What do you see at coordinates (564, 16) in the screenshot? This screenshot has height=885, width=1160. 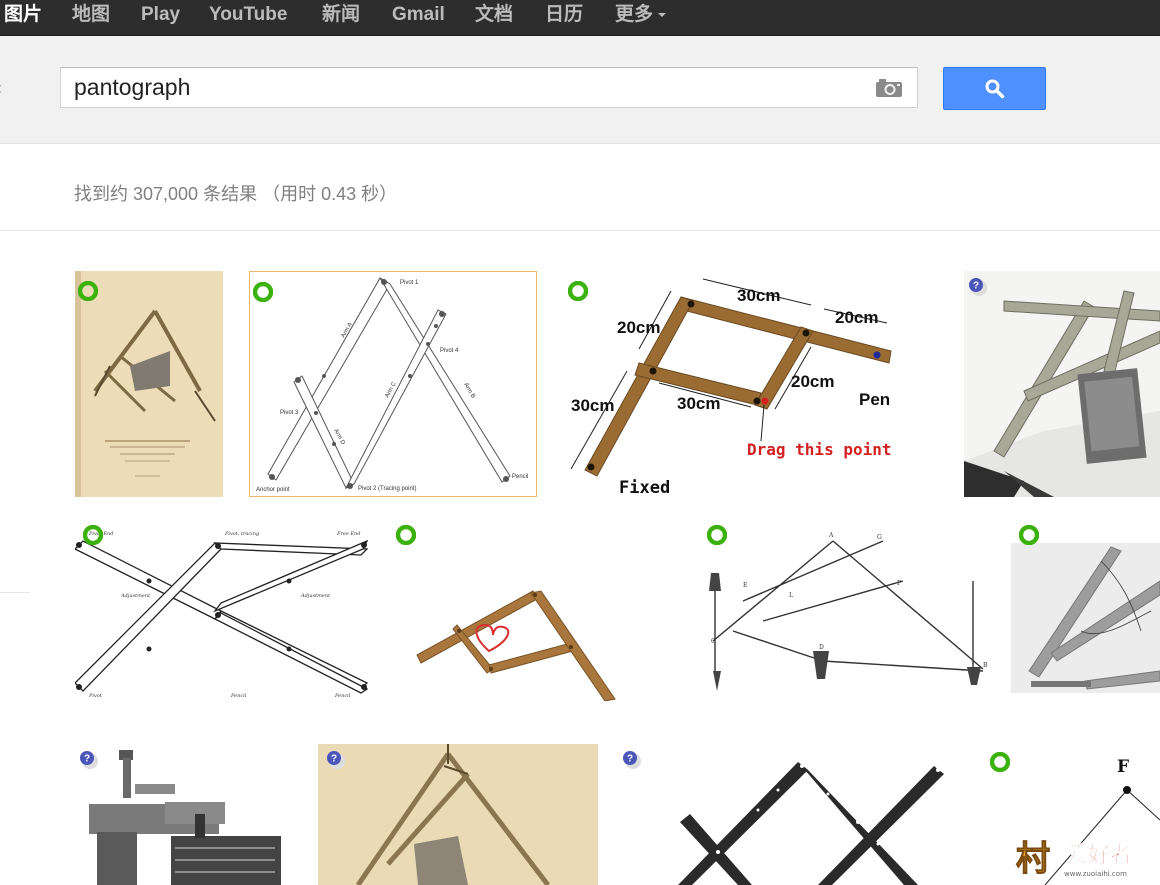 I see `nav-calendar: 日历` at bounding box center [564, 16].